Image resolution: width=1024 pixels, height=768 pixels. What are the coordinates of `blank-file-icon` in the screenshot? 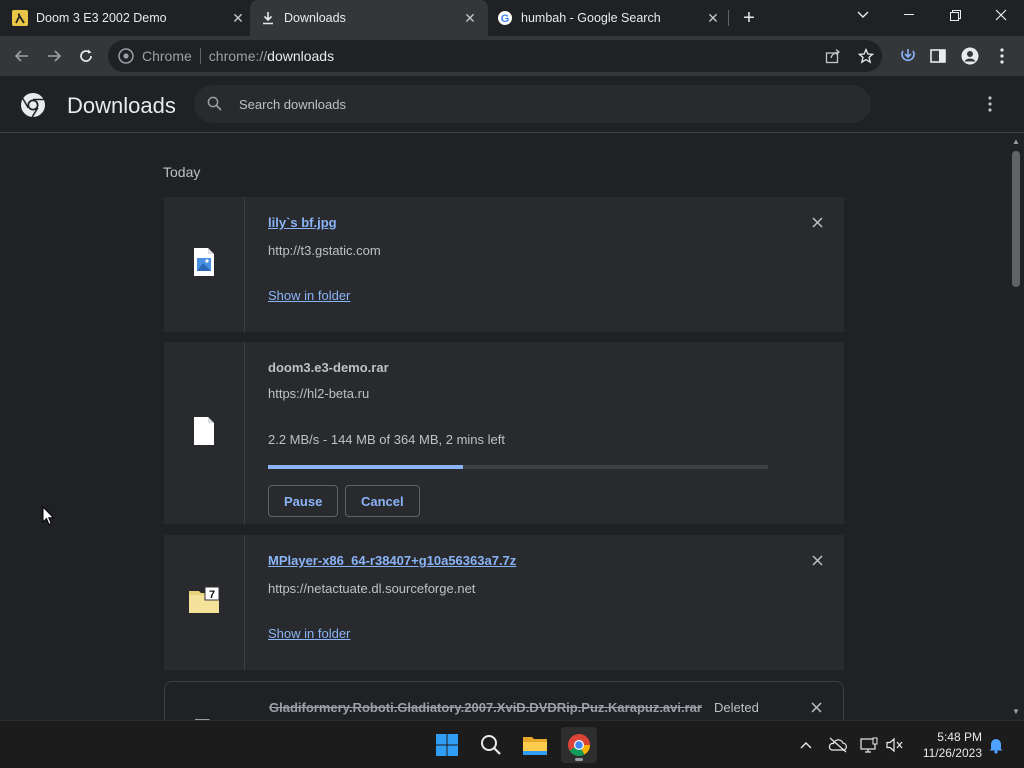 It's located at (204, 433).